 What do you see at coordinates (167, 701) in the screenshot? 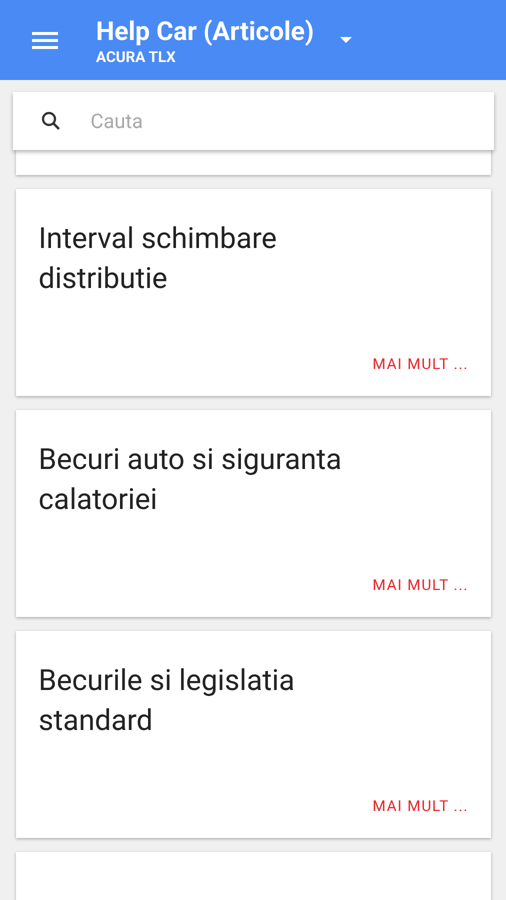
I see `article-title: Becurile si legislatia standard` at bounding box center [167, 701].